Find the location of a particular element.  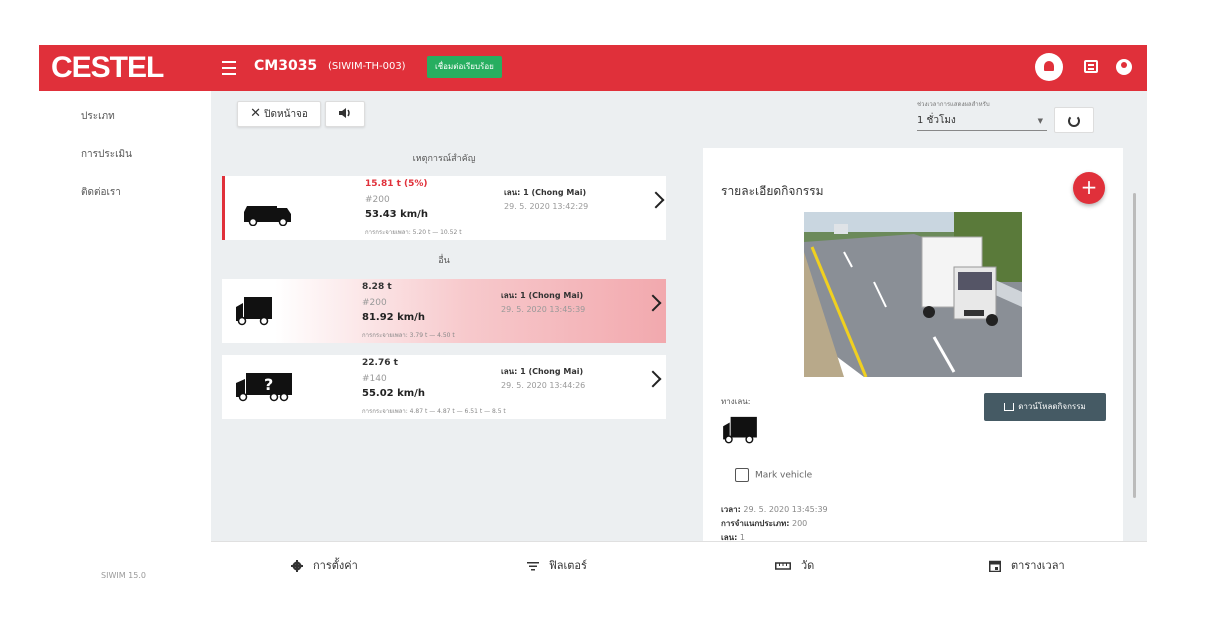

refresh-button is located at coordinates (1074, 120).